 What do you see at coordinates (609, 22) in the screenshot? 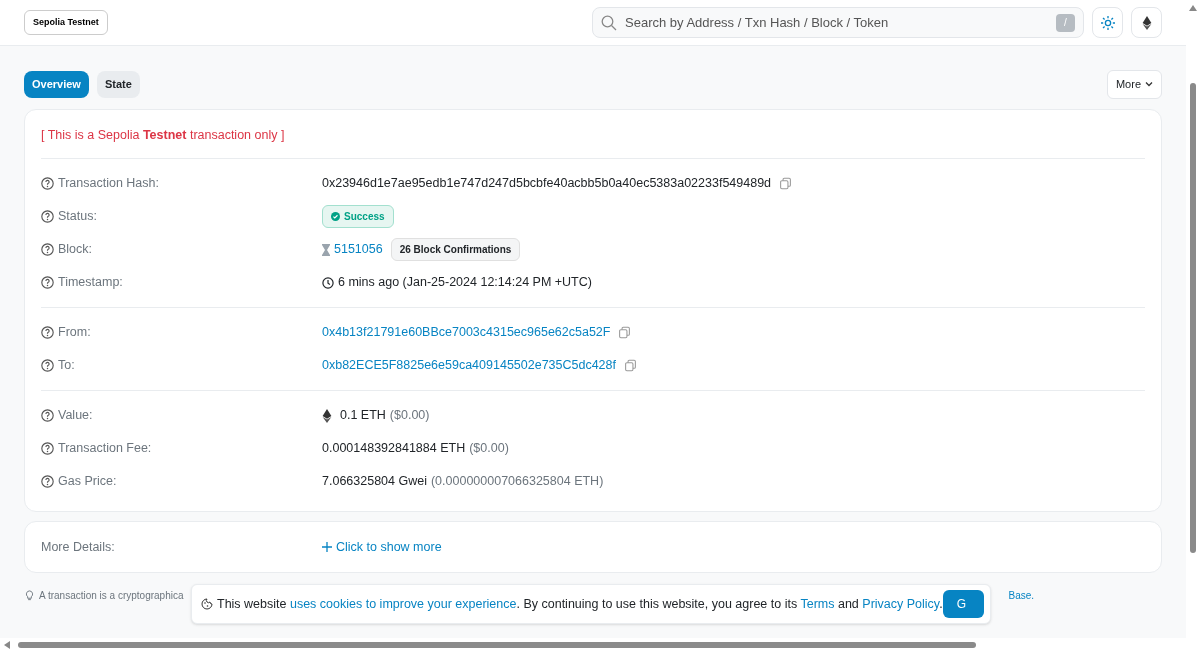
I see `search-icon` at bounding box center [609, 22].